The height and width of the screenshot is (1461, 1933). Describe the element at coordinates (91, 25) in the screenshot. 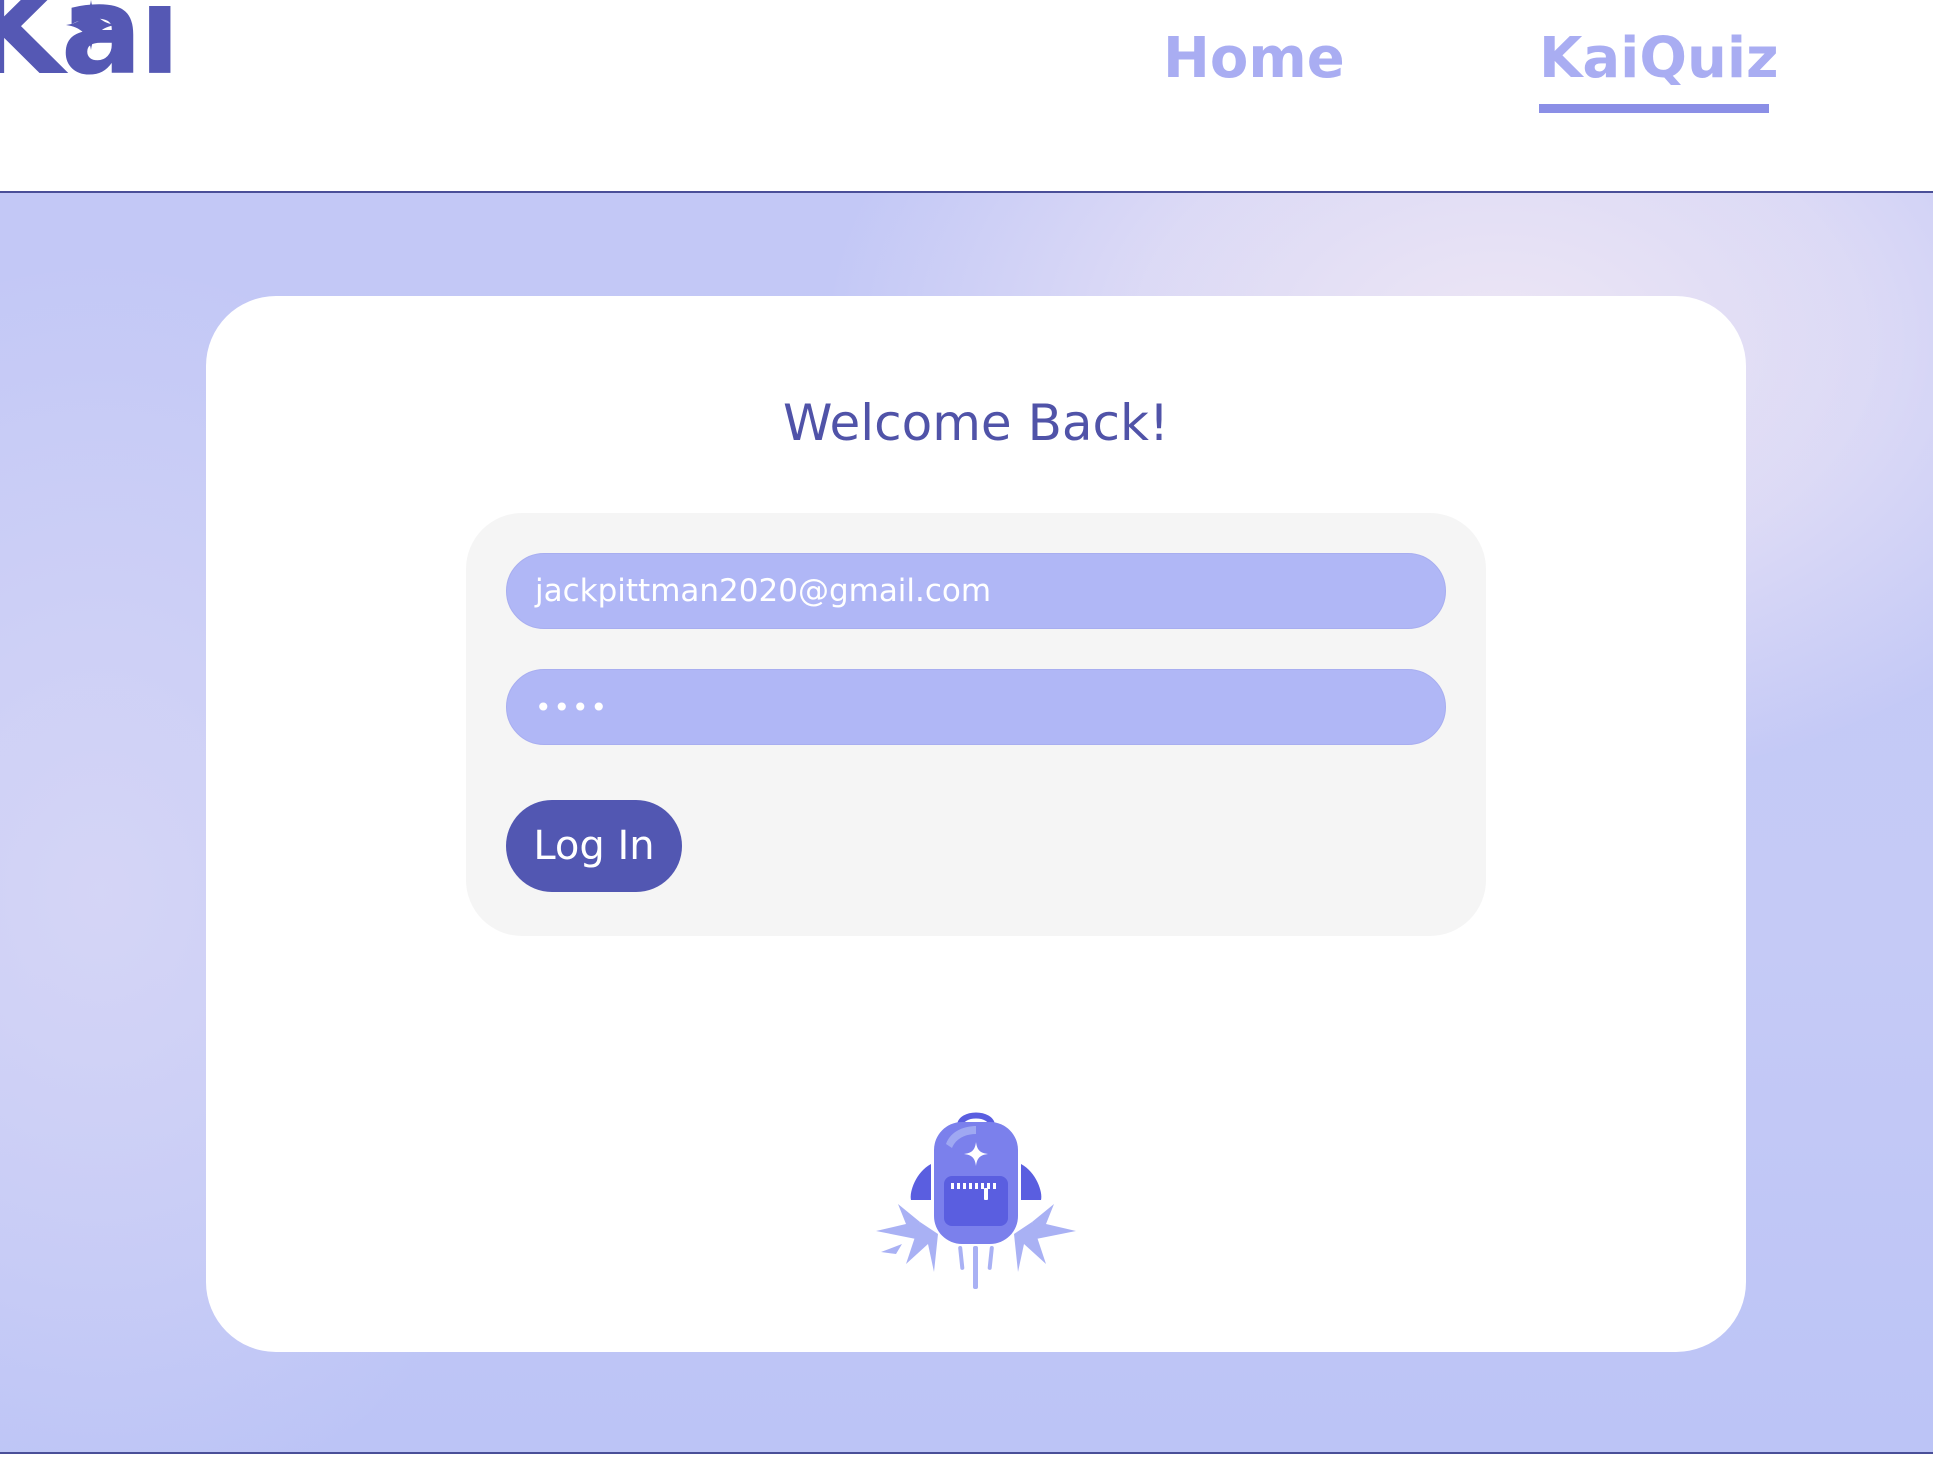

I see `sparkle-star-icon` at that location.